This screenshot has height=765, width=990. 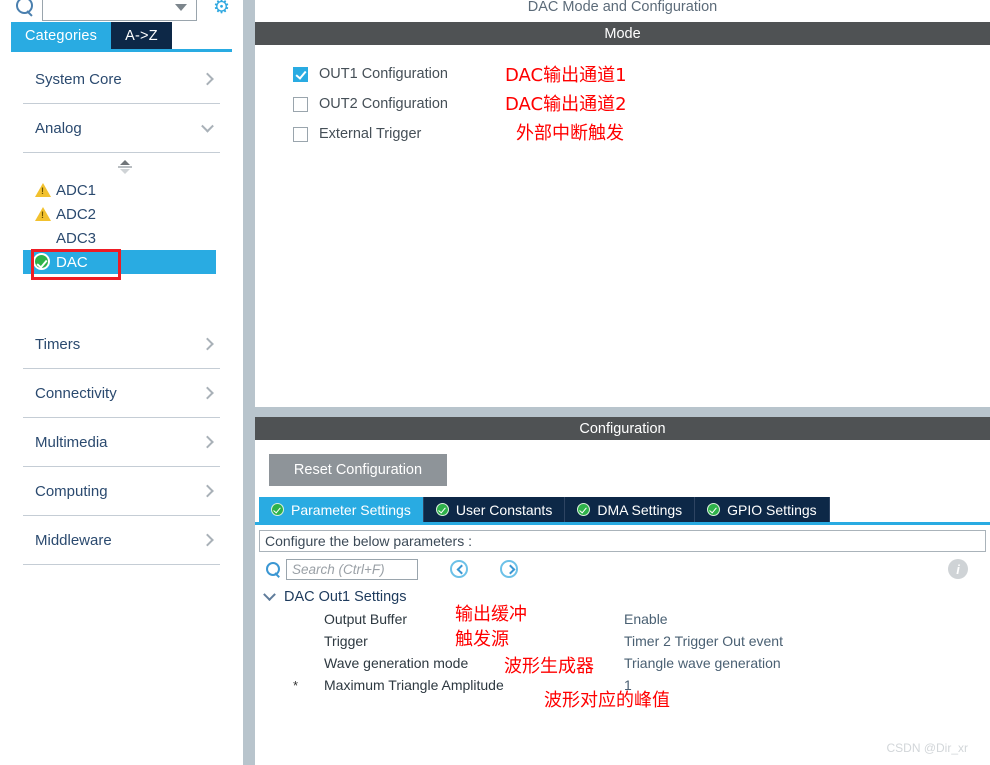 What do you see at coordinates (630, 509) in the screenshot?
I see `tab-dma-settings: DMA Settings` at bounding box center [630, 509].